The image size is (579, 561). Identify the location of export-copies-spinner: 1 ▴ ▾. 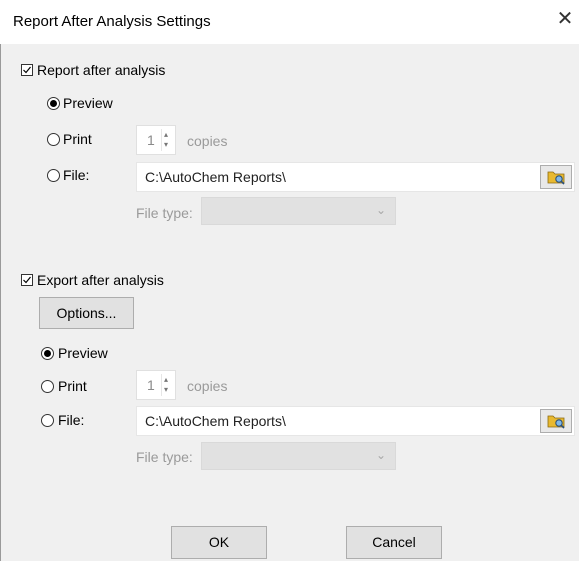
(156, 385).